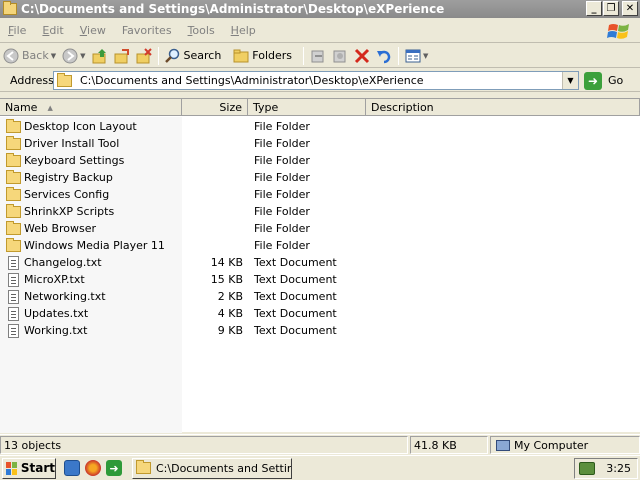 Image resolution: width=640 pixels, height=480 pixels. What do you see at coordinates (11, 55) in the screenshot?
I see `back-arrow-icon` at bounding box center [11, 55].